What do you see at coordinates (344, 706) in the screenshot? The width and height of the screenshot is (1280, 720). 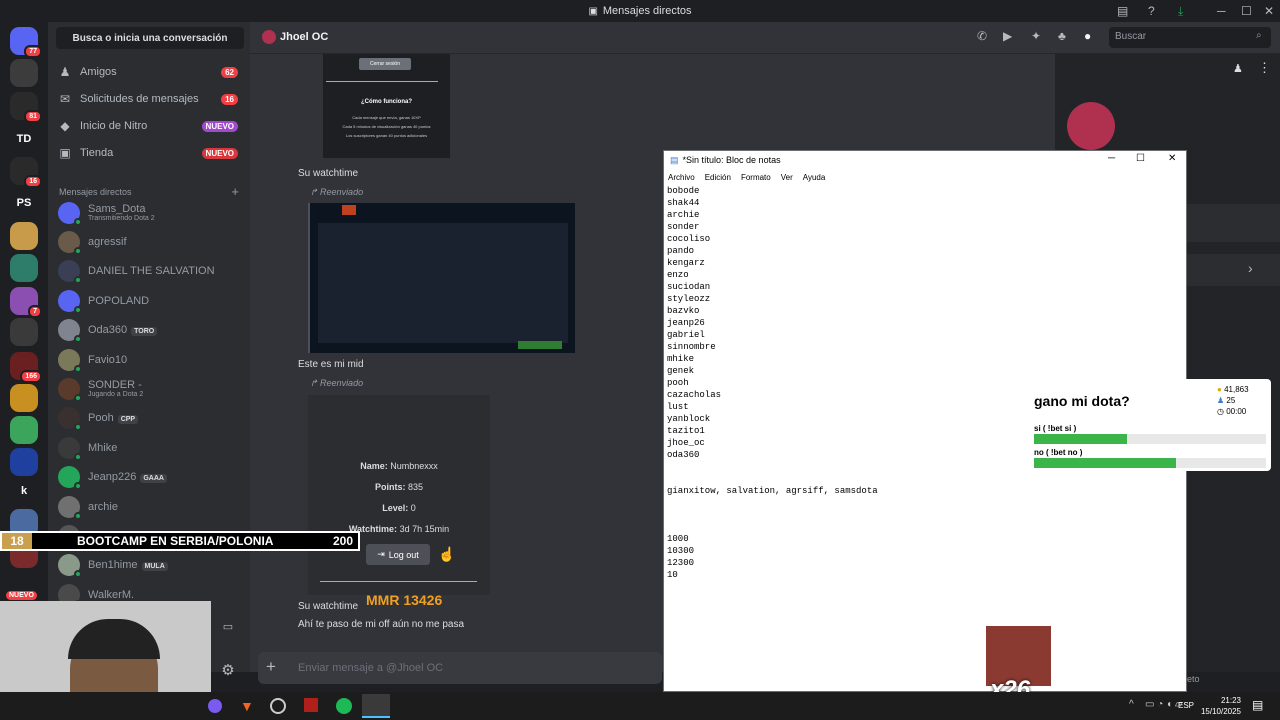 I see `spotify-icon` at bounding box center [344, 706].